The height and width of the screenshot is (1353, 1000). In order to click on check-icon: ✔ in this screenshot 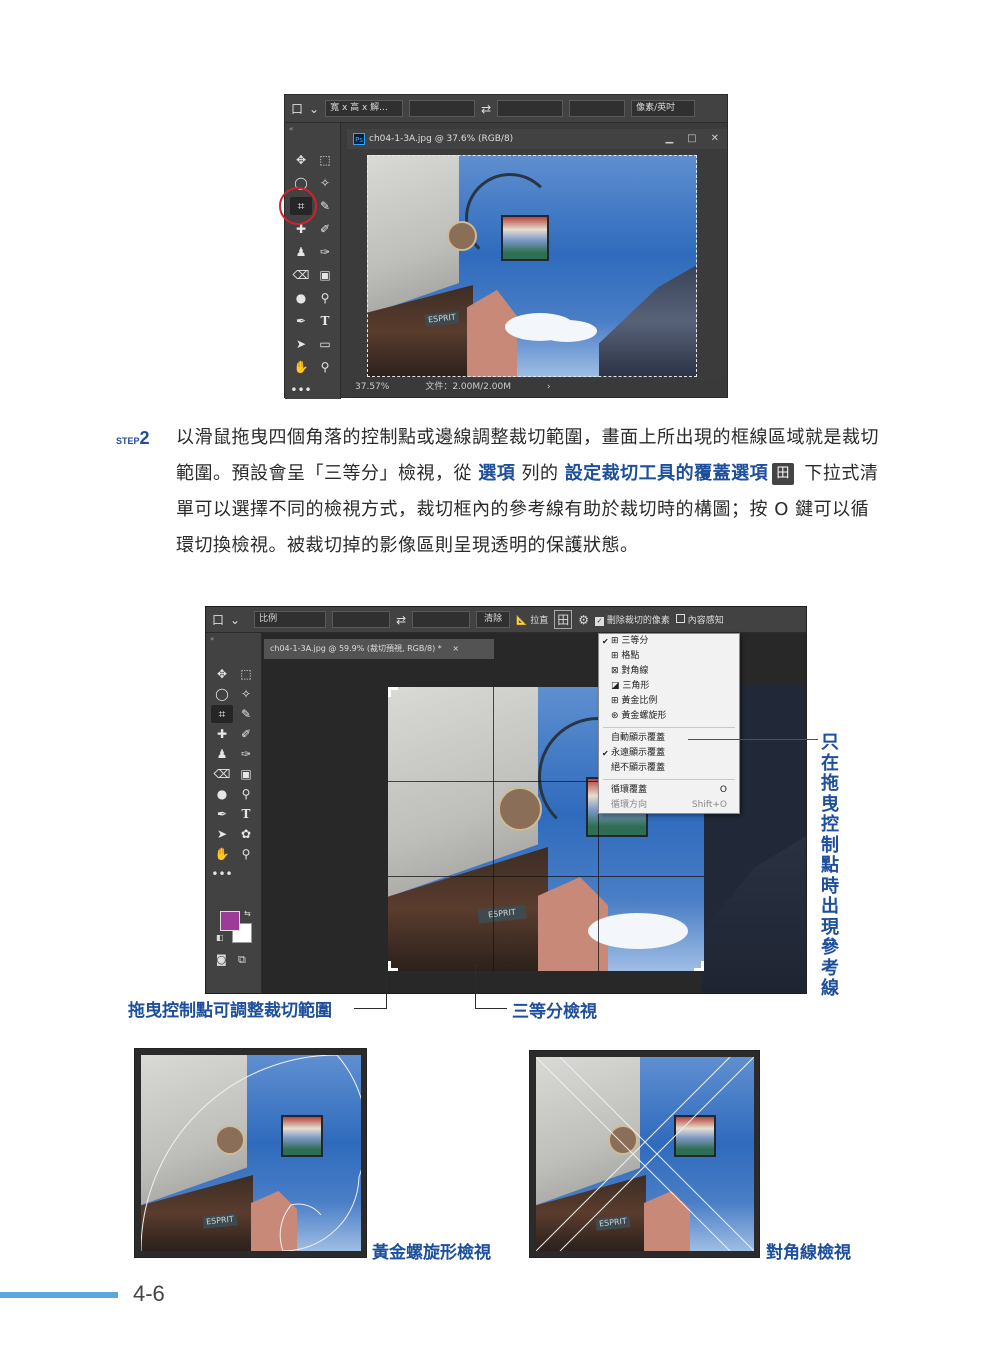, I will do `click(605, 641)`.